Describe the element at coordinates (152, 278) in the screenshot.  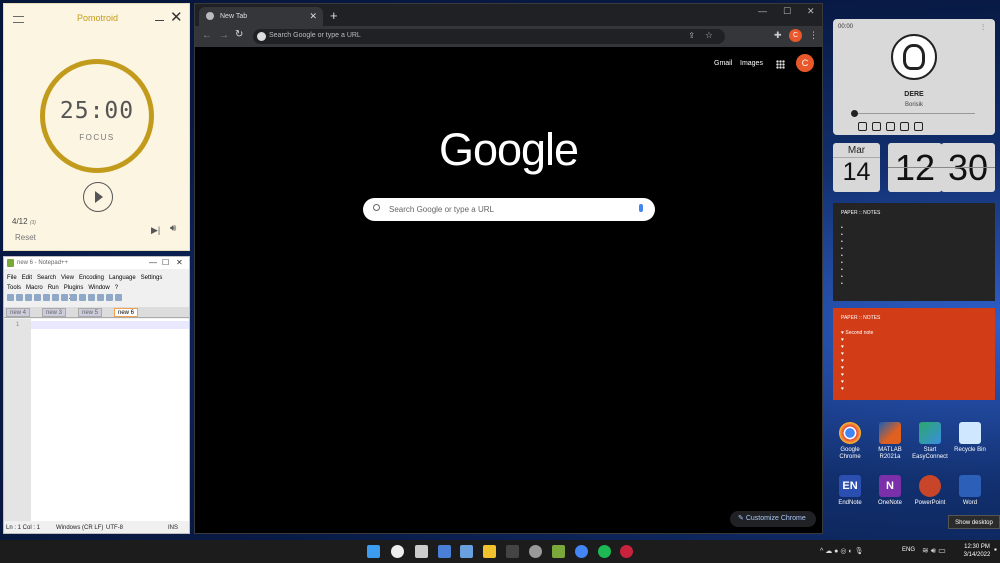
I see `menu-settings: Settings` at that location.